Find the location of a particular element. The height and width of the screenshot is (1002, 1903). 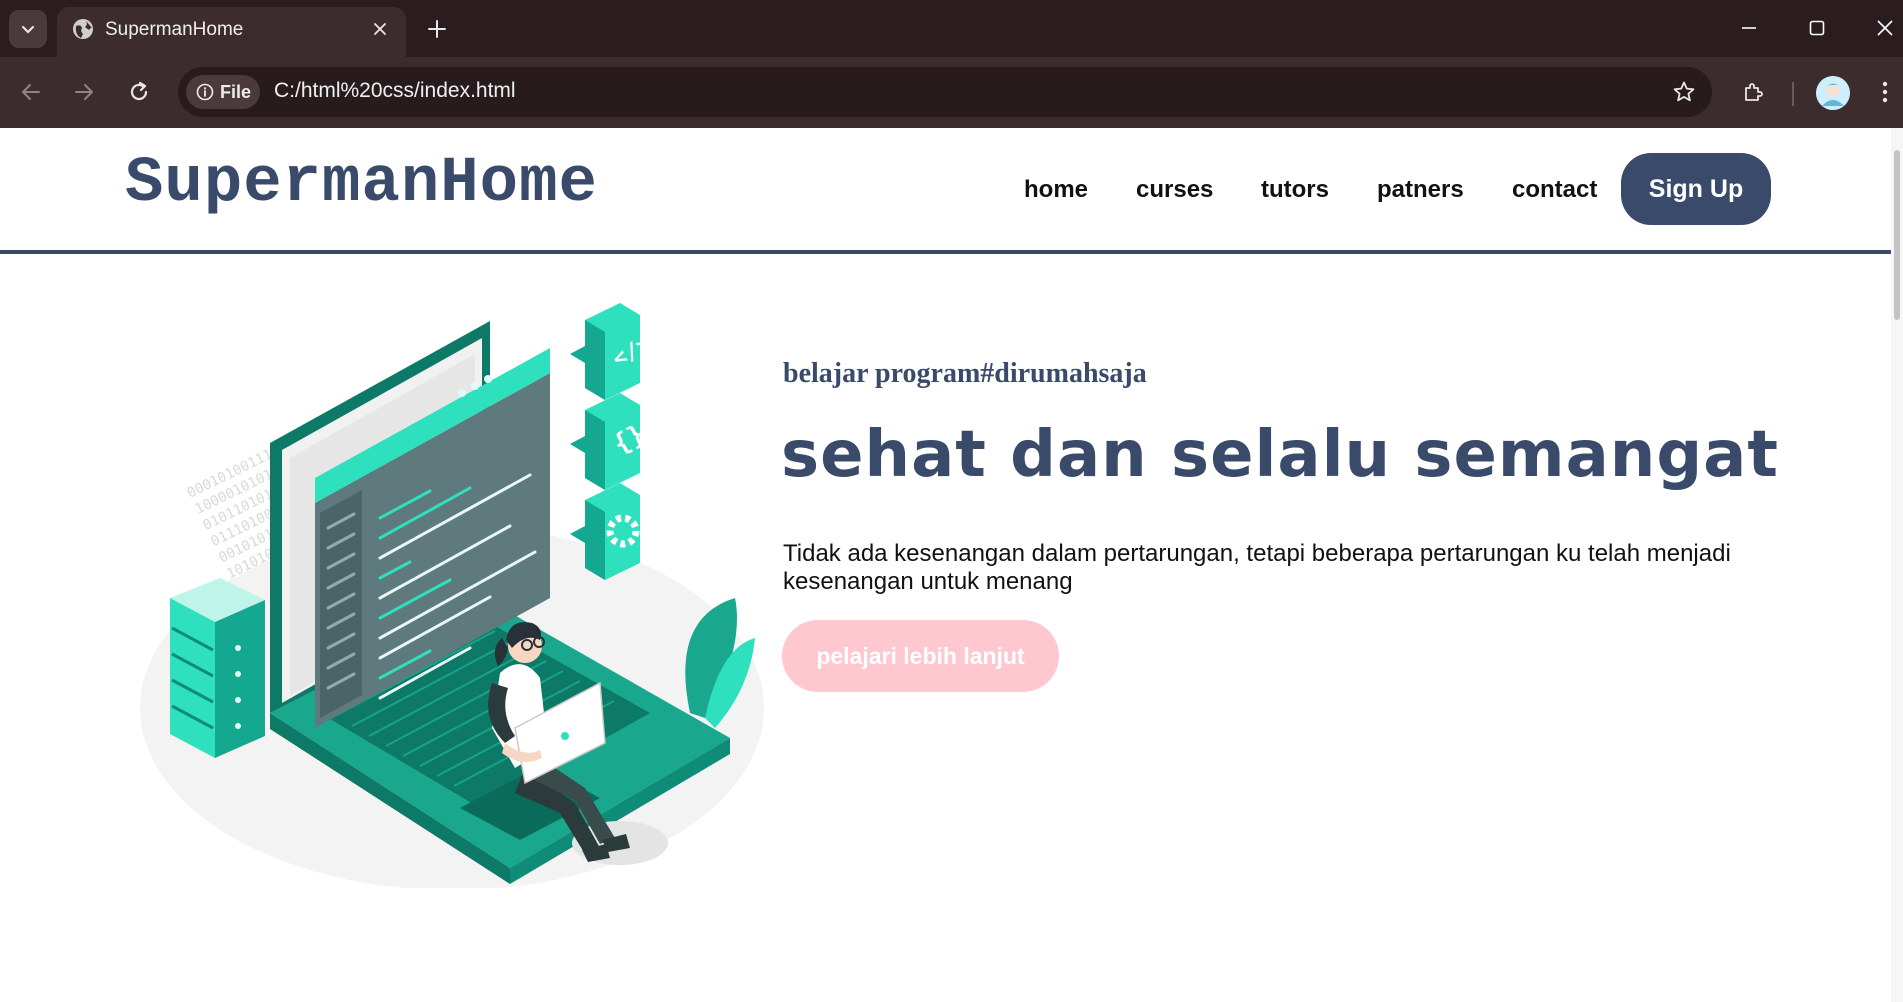

nav-link-contact: contact is located at coordinates (1554, 190).